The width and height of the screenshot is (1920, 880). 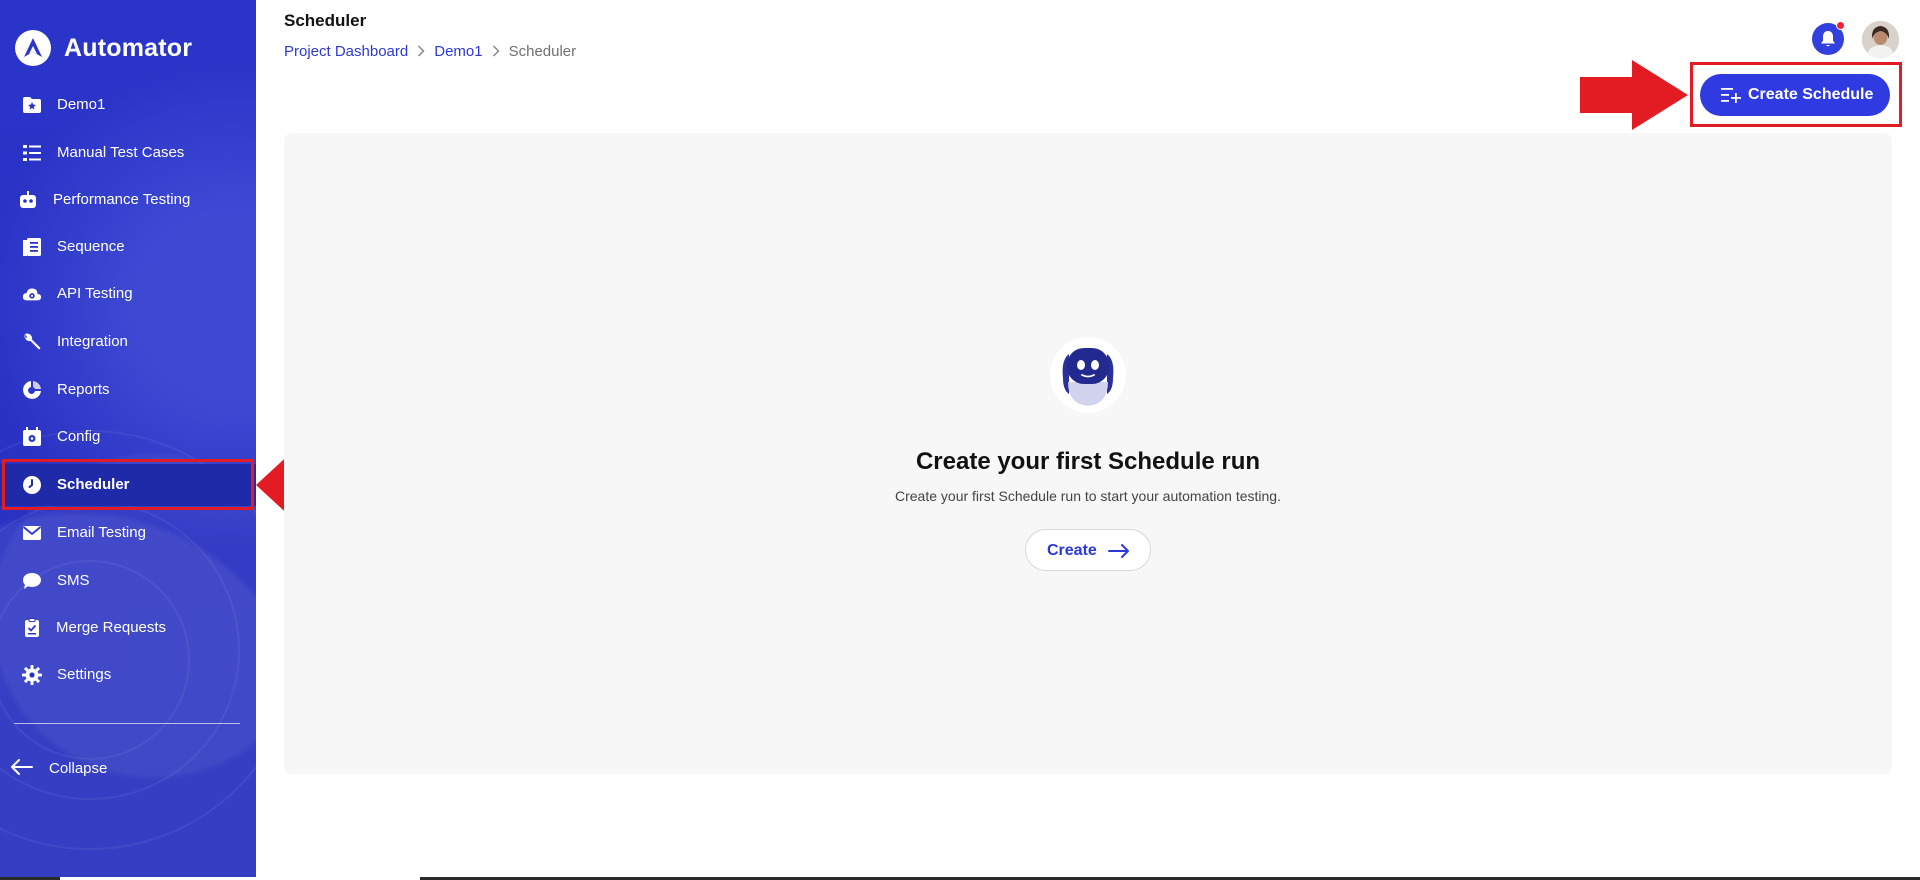 What do you see at coordinates (32, 247) in the screenshot?
I see `document-stack-icon` at bounding box center [32, 247].